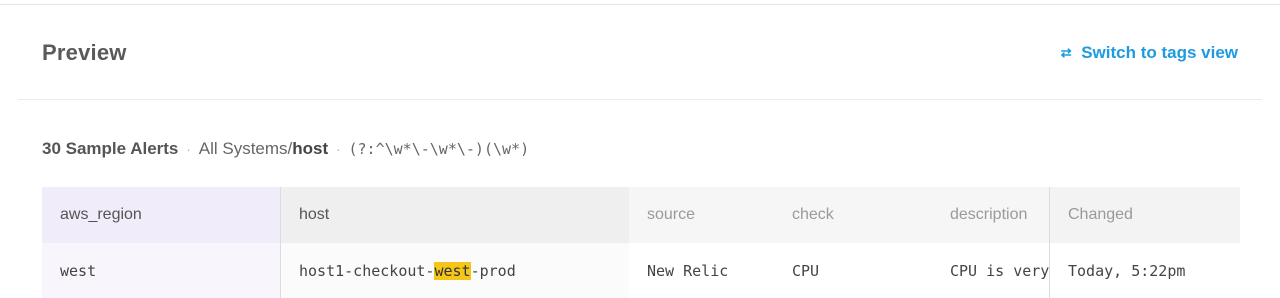  What do you see at coordinates (853, 270) in the screenshot?
I see `cell-check: CPU` at bounding box center [853, 270].